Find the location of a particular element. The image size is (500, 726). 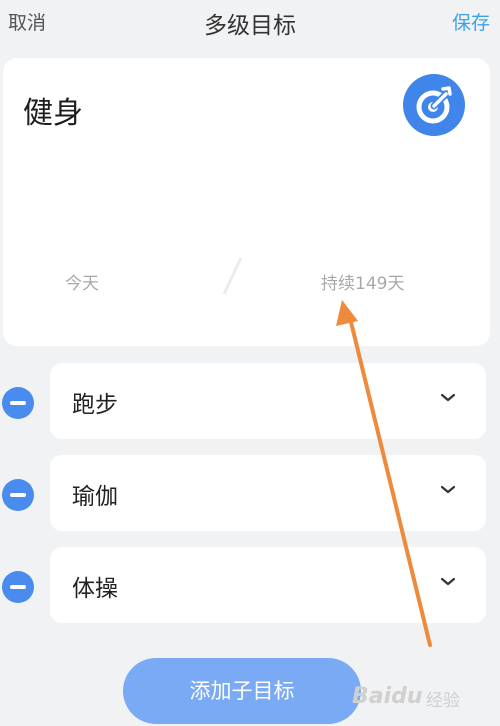

sub-goal-row: 体操 is located at coordinates (250, 587).